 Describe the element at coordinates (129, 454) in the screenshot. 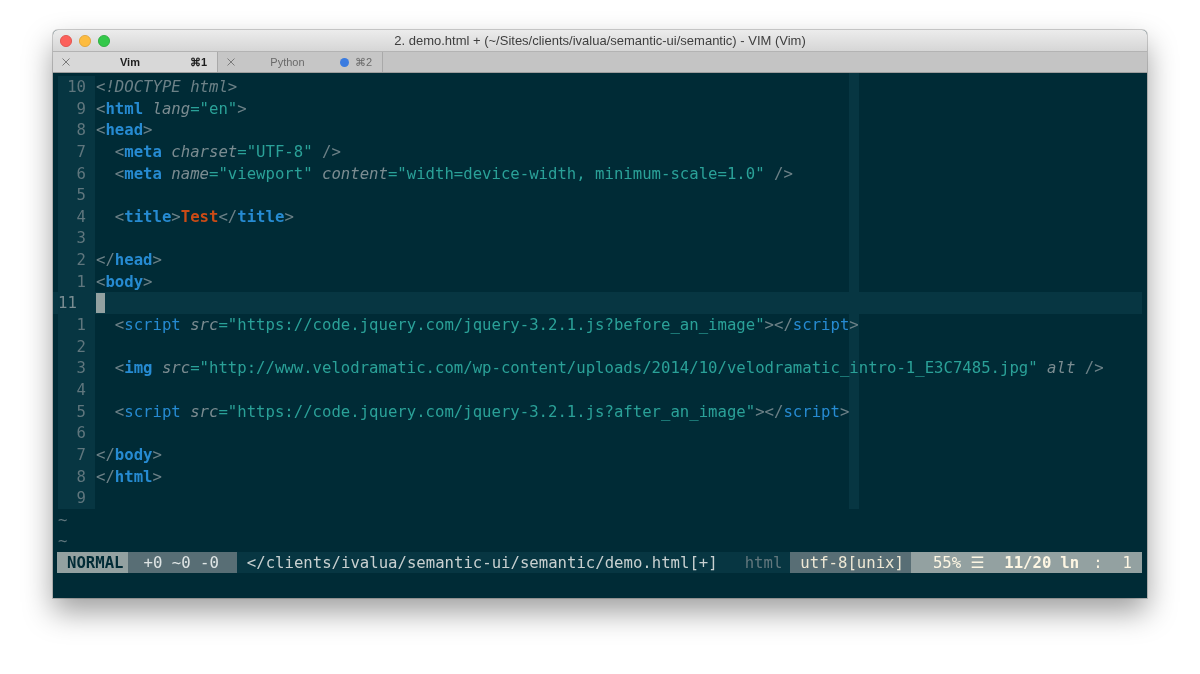

I see `code-line: </body>` at that location.